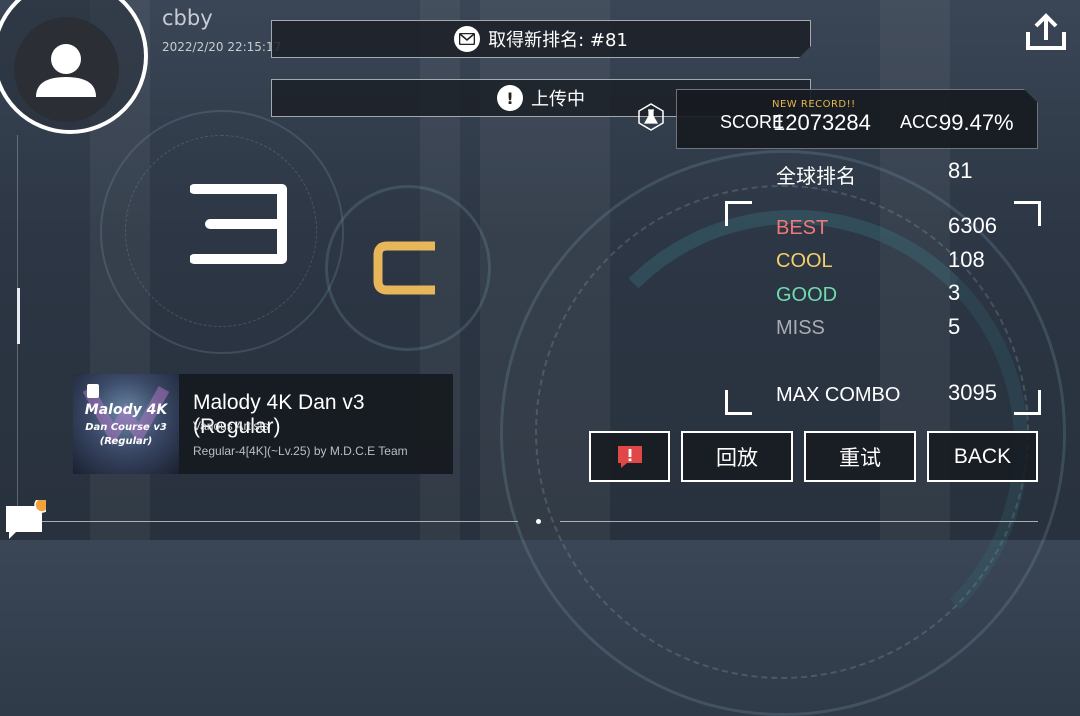 The image size is (1080, 716). Describe the element at coordinates (239, 226) in the screenshot. I see `grade-number: 3` at that location.